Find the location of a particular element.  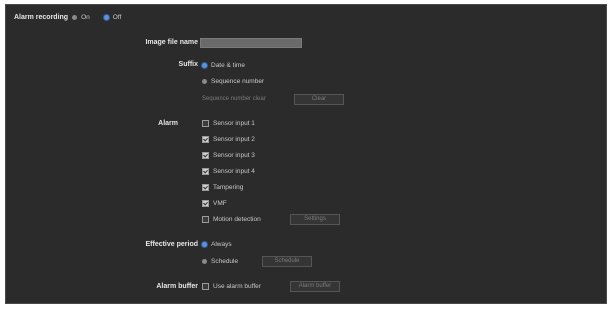

image-file-name-input is located at coordinates (251, 43).